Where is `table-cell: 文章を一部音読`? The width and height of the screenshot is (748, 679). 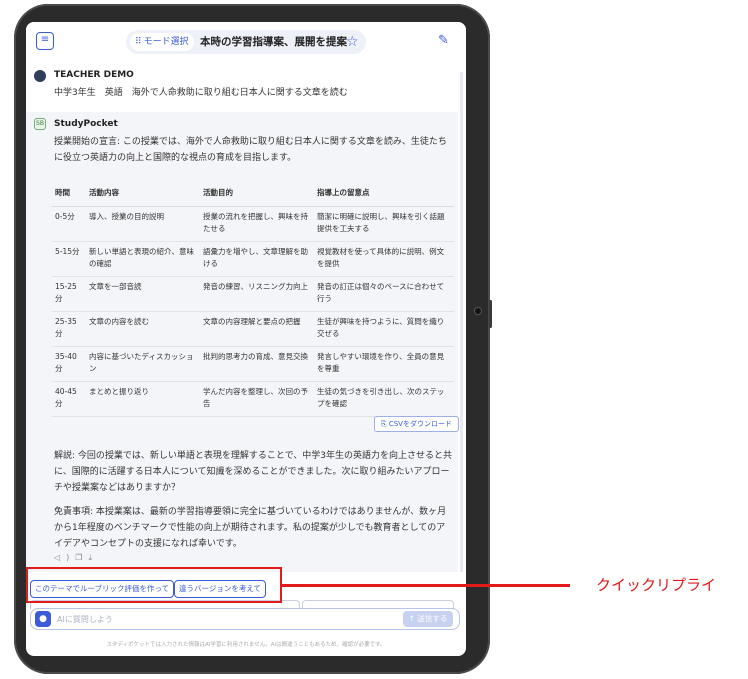 table-cell: 文章を一部音読 is located at coordinates (143, 294).